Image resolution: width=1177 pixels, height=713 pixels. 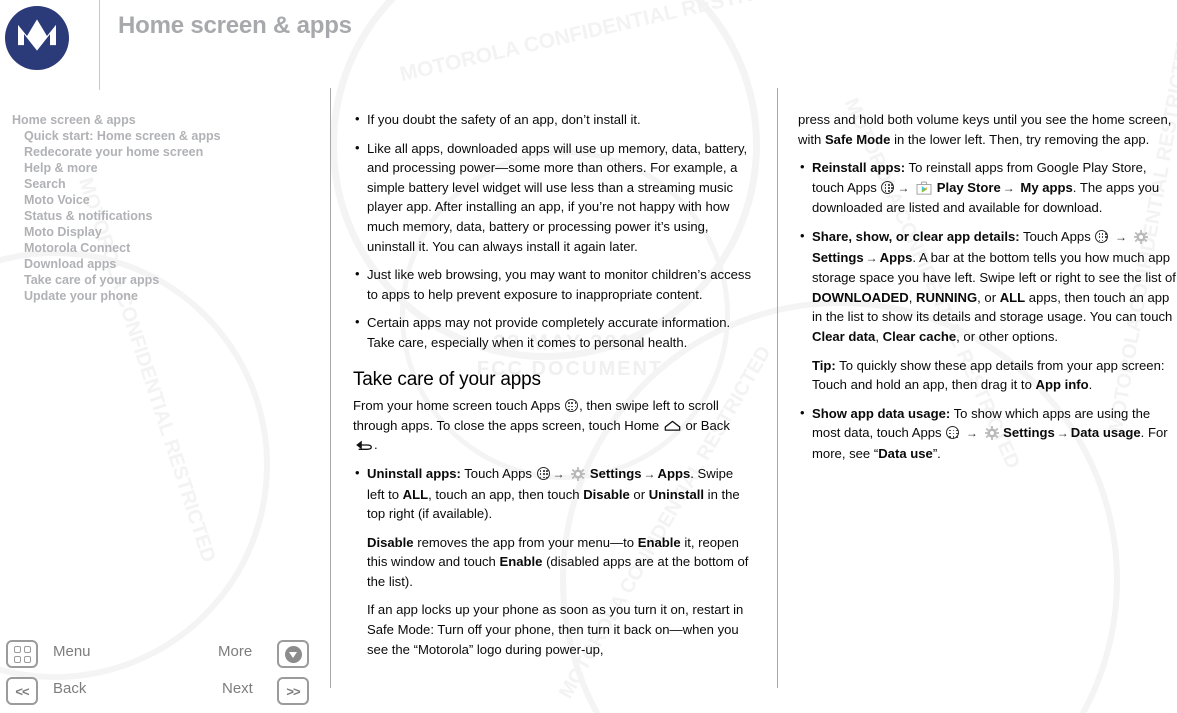 I want to click on term-clear-data: Clear data, so click(x=844, y=336).